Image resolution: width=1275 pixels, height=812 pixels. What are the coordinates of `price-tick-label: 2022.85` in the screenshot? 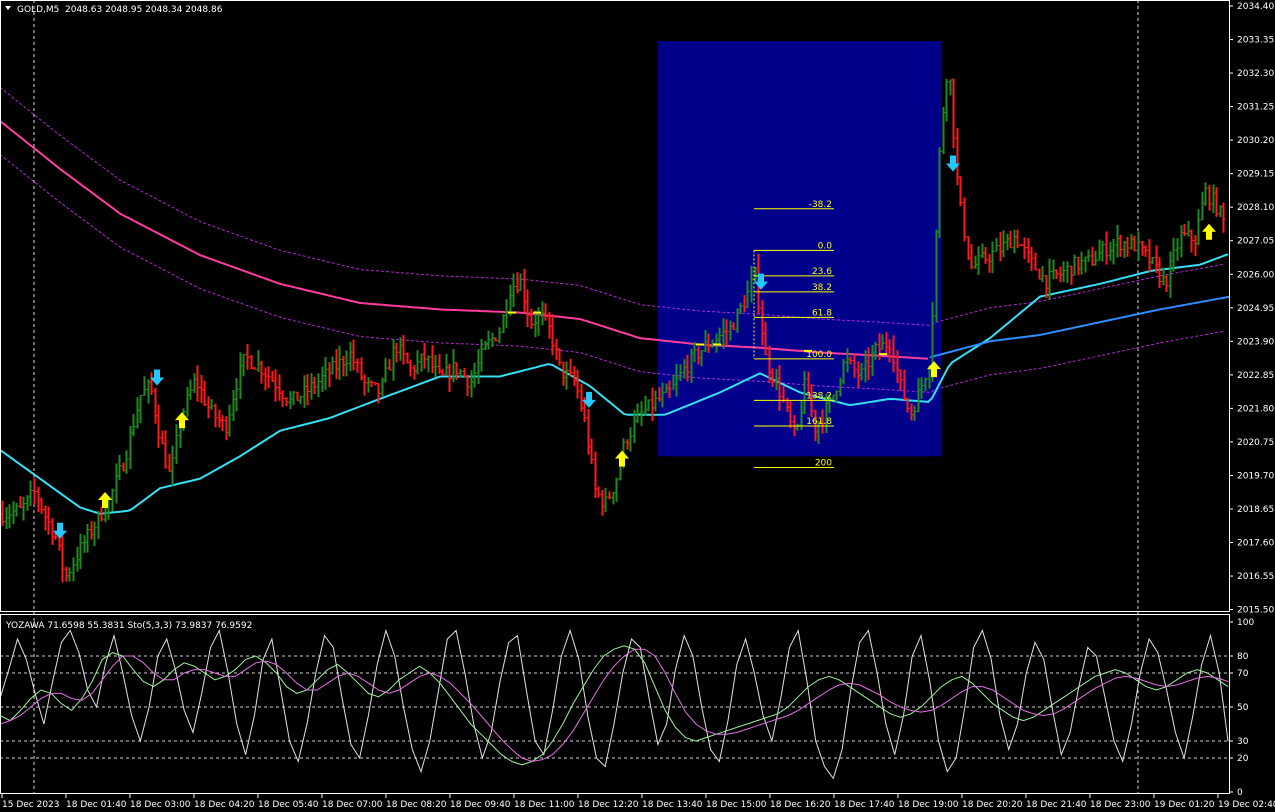 It's located at (1255, 376).